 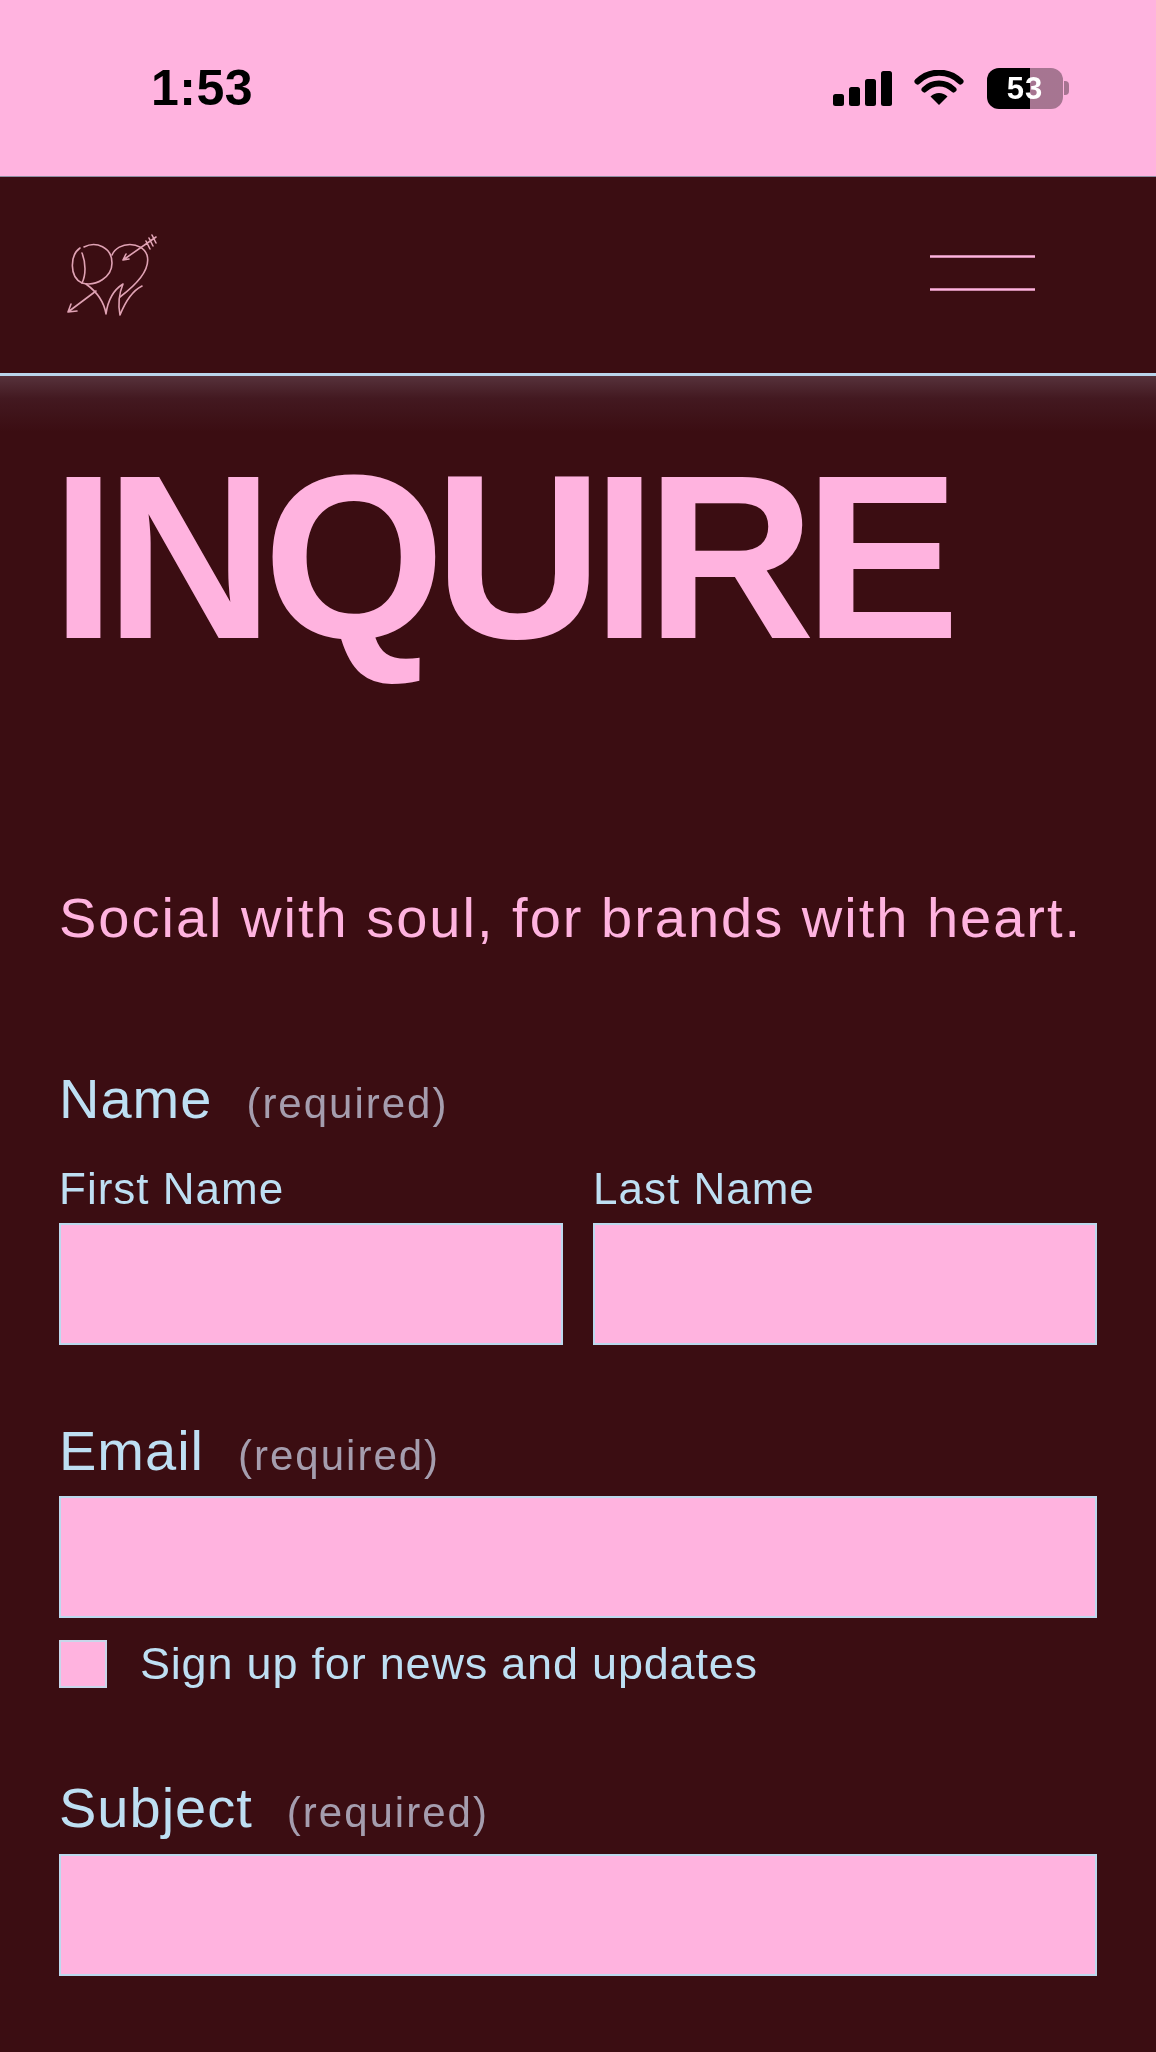 What do you see at coordinates (202, 88) in the screenshot?
I see `status-time: 1:53` at bounding box center [202, 88].